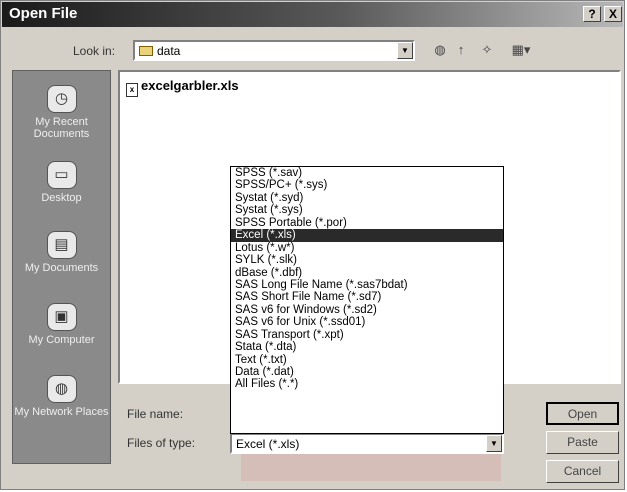 This screenshot has width=627, height=492. What do you see at coordinates (367, 173) in the screenshot?
I see `file-type-option: SPSS (*.sav)` at bounding box center [367, 173].